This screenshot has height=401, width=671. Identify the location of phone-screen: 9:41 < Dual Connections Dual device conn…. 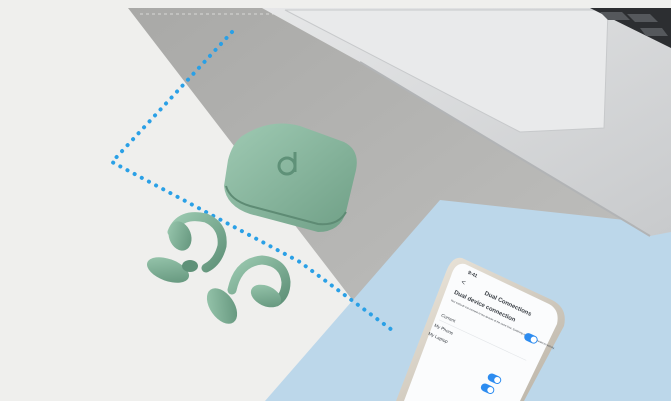
(492, 332).